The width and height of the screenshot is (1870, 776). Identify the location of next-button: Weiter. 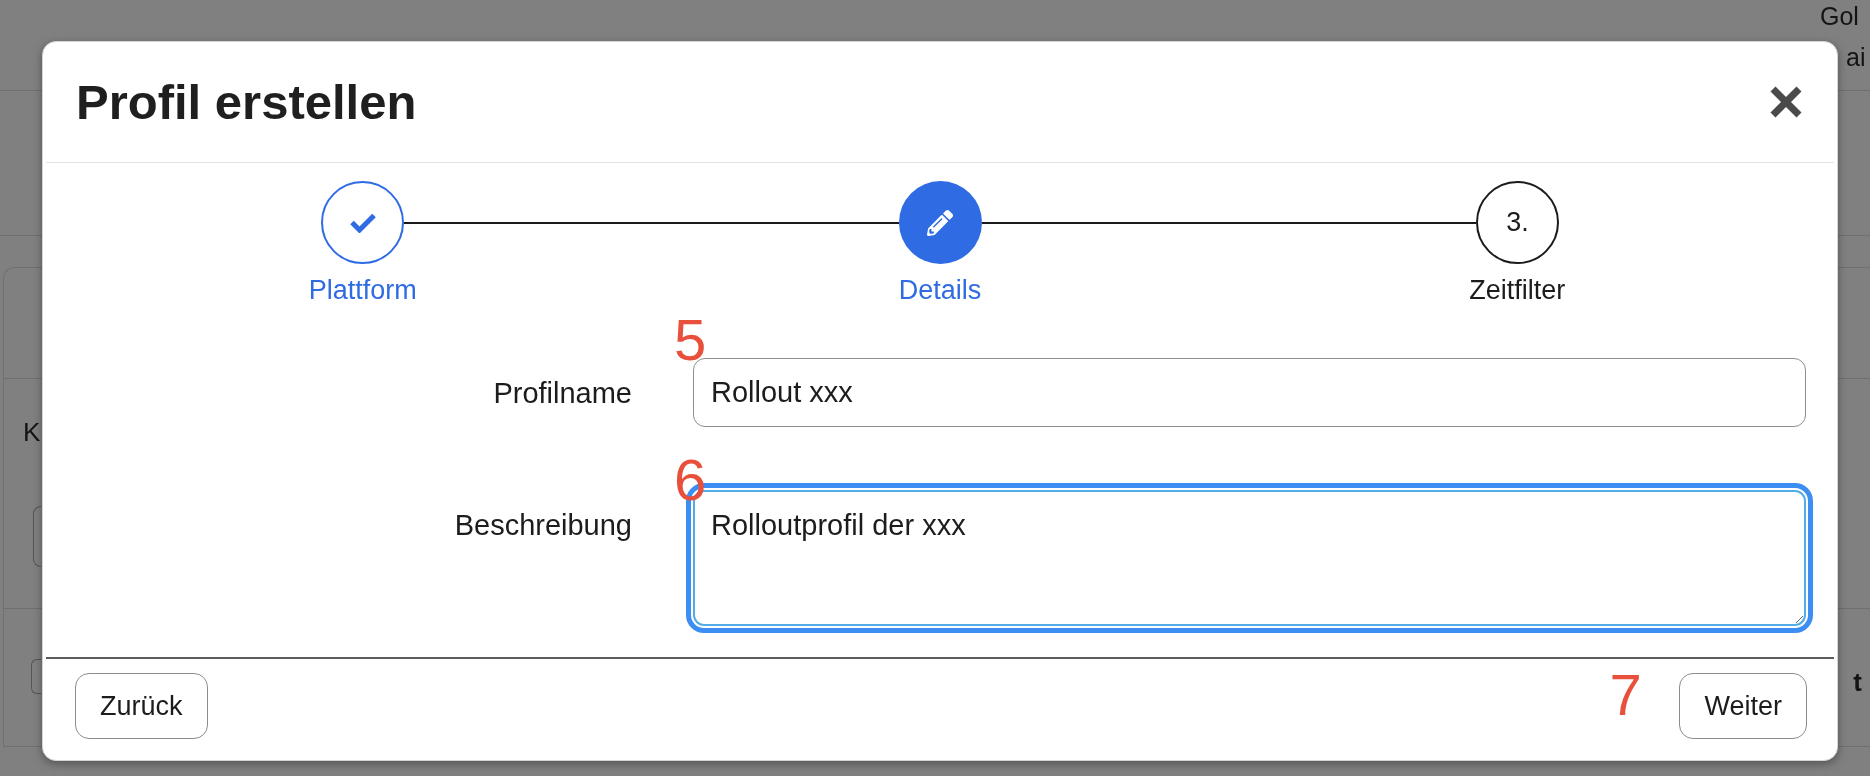
(1743, 706).